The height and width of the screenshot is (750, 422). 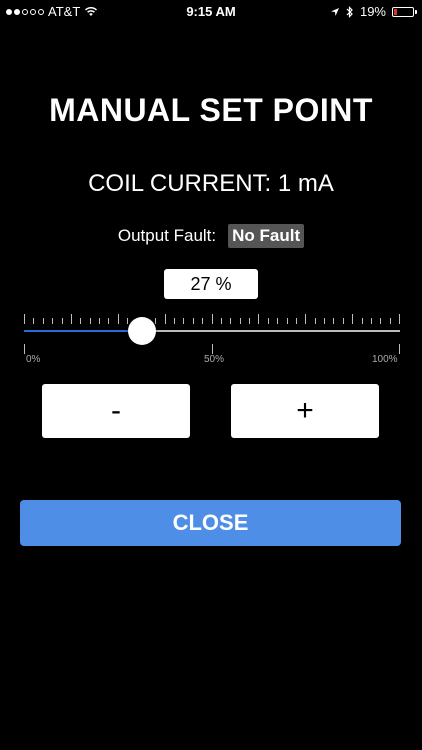 I want to click on bluetooth-icon, so click(x=349, y=11).